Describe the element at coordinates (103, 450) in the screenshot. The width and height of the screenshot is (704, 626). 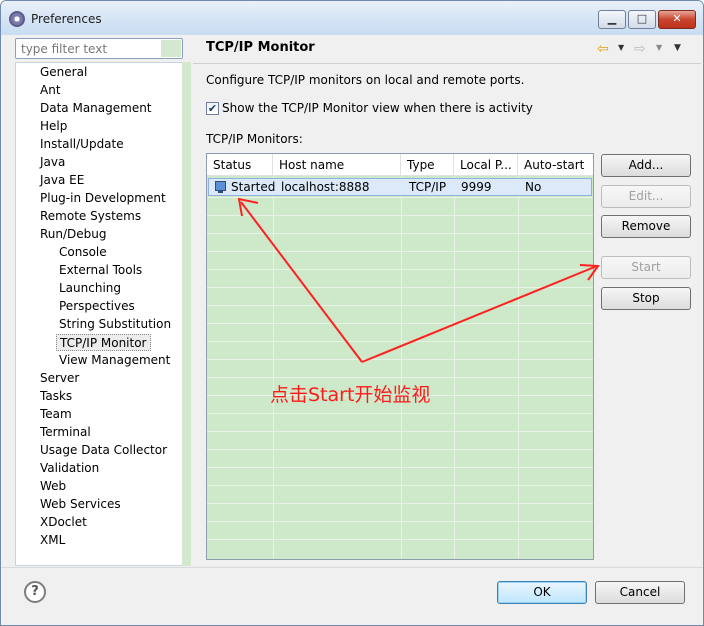
I see `tree-item-usage-data-collector: Usage Data Collector` at that location.